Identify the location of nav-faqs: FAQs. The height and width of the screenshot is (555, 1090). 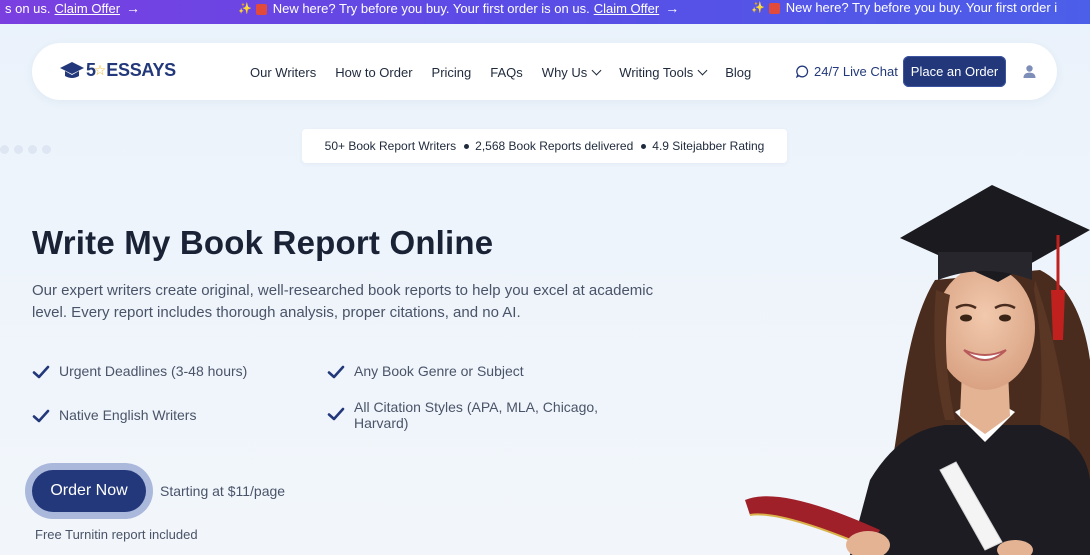
(506, 72).